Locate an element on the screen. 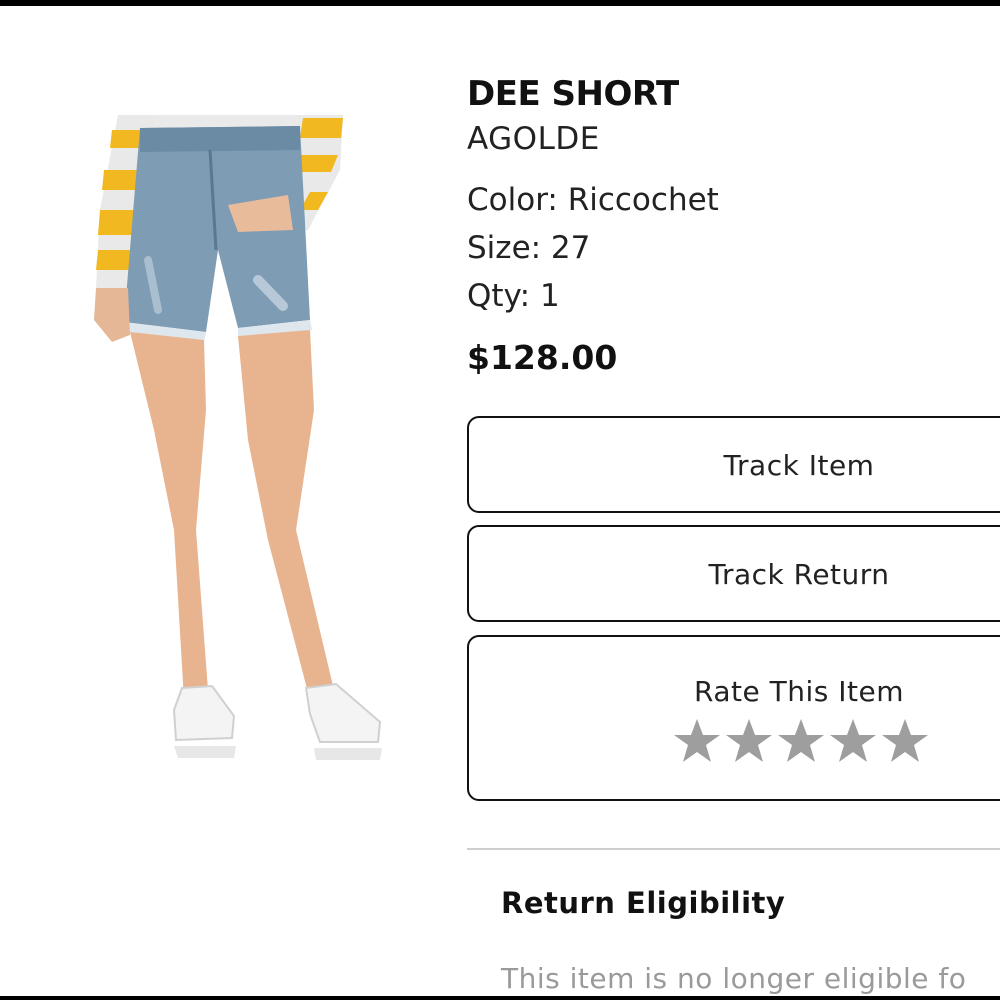 The width and height of the screenshot is (1000, 1000). product-qty: Qty: 1 is located at coordinates (513, 296).